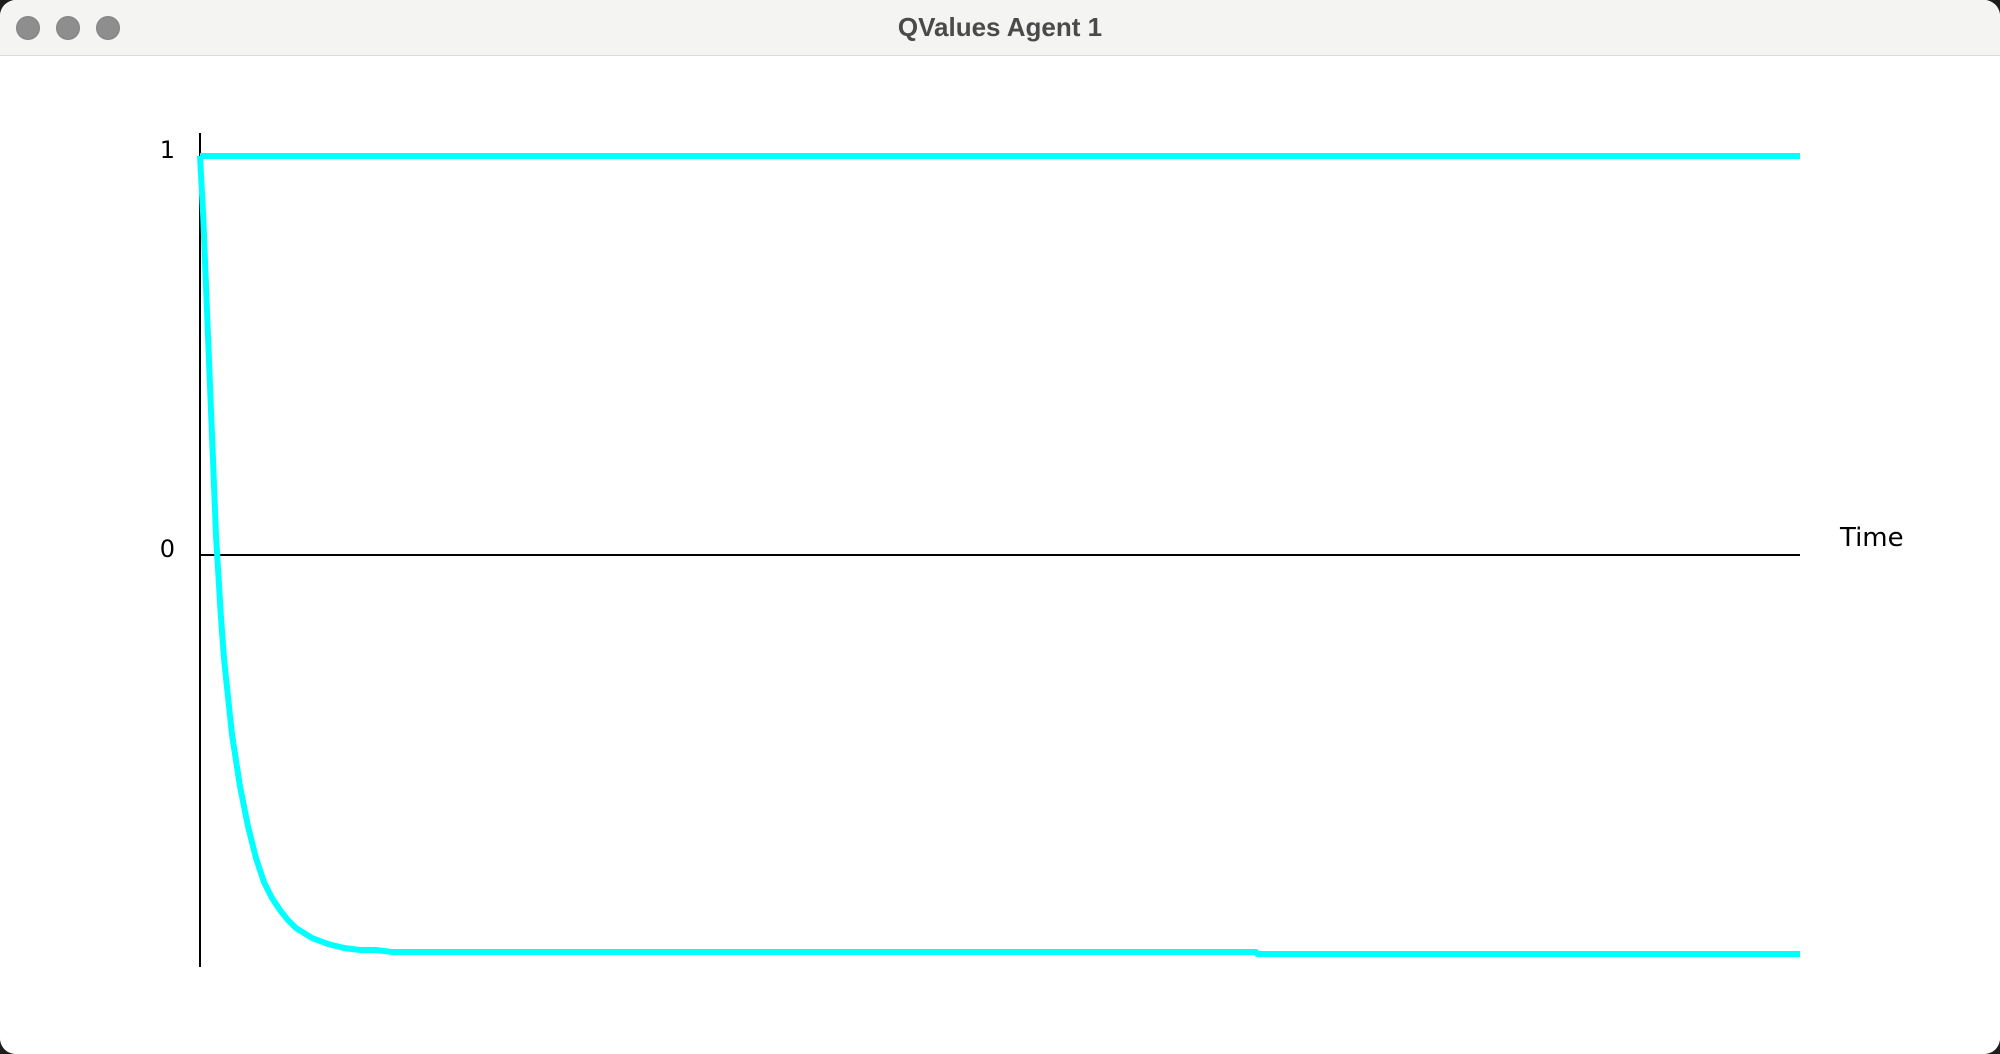 This screenshot has height=1054, width=2000. What do you see at coordinates (167, 549) in the screenshot?
I see `y-tick-label: 0` at bounding box center [167, 549].